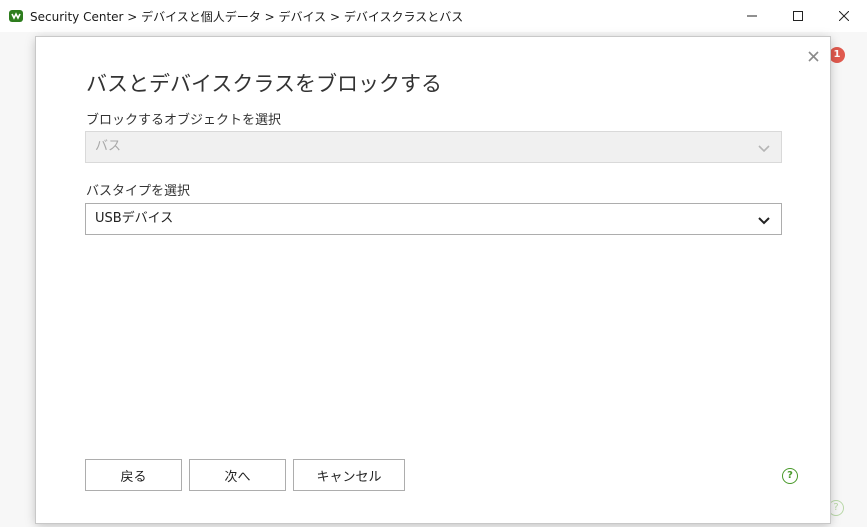 The height and width of the screenshot is (527, 867). What do you see at coordinates (16, 16) in the screenshot?
I see `shield-logo-icon` at bounding box center [16, 16].